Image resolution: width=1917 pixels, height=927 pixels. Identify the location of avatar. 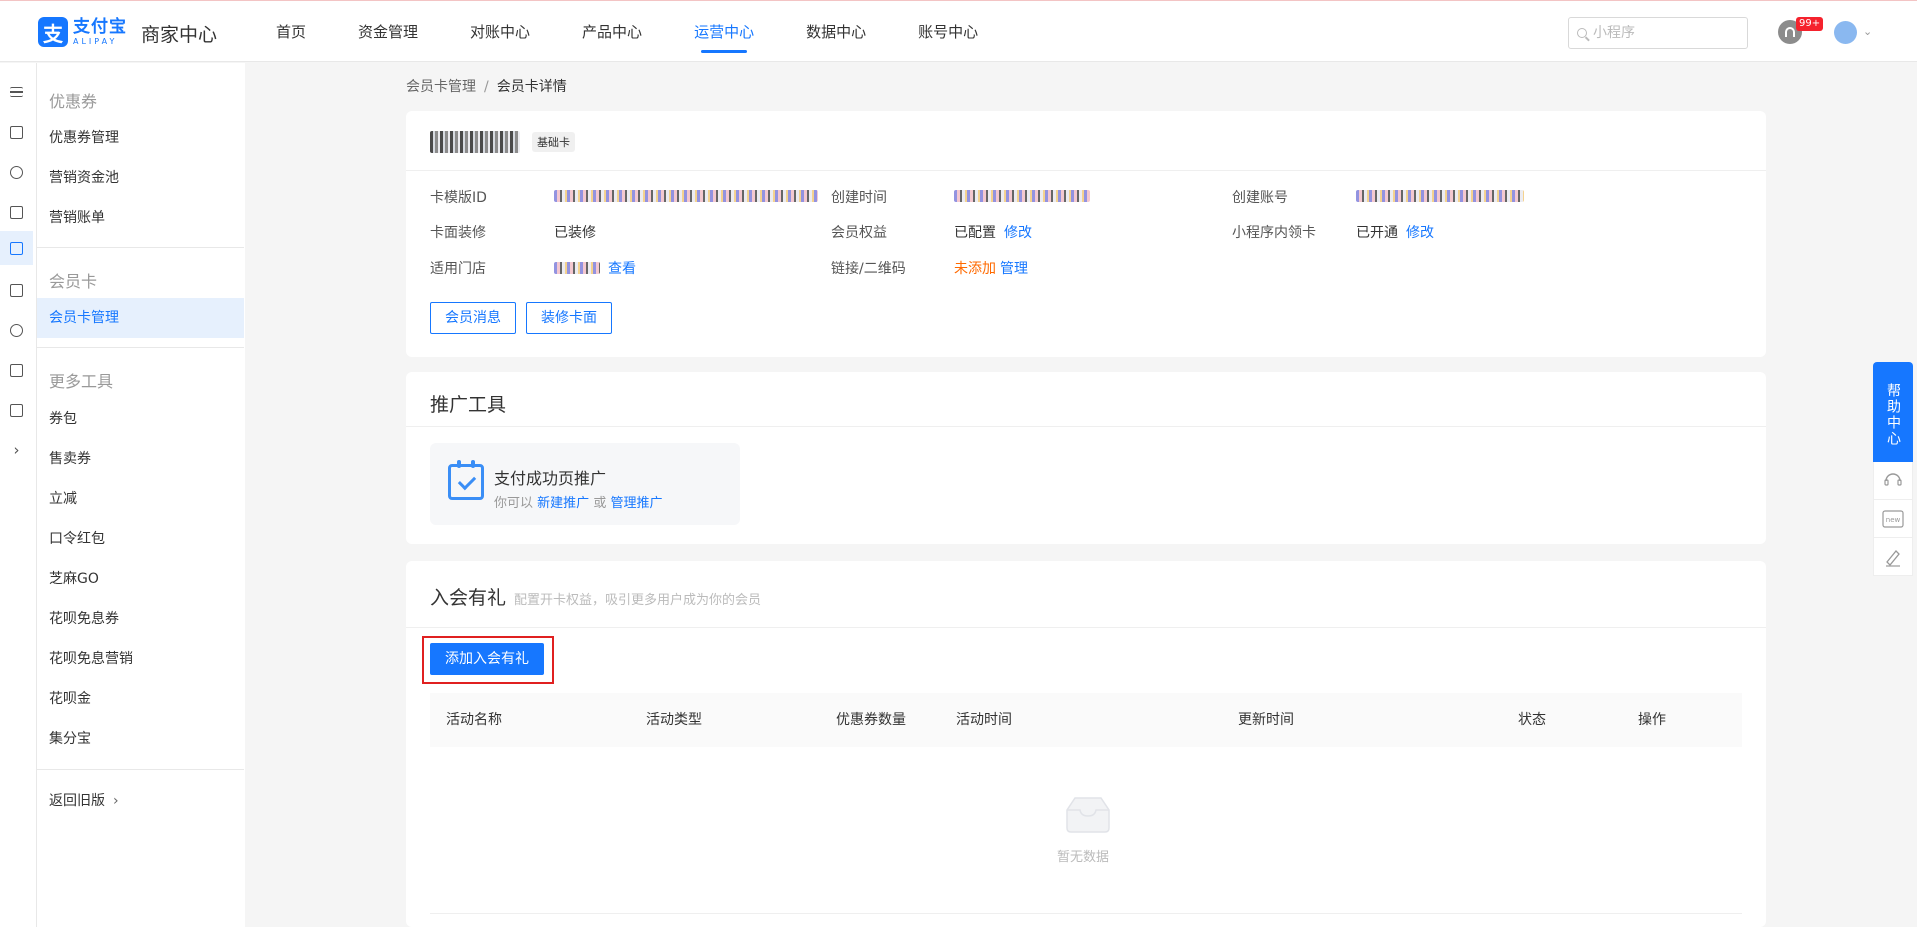
(1845, 32).